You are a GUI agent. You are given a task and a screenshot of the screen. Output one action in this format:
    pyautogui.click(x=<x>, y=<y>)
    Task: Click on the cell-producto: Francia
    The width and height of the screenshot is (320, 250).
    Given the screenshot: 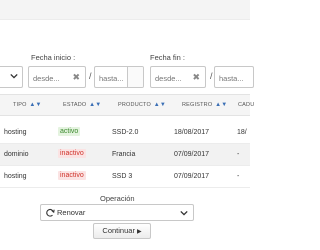 What is the action you would take?
    pyautogui.click(x=124, y=154)
    